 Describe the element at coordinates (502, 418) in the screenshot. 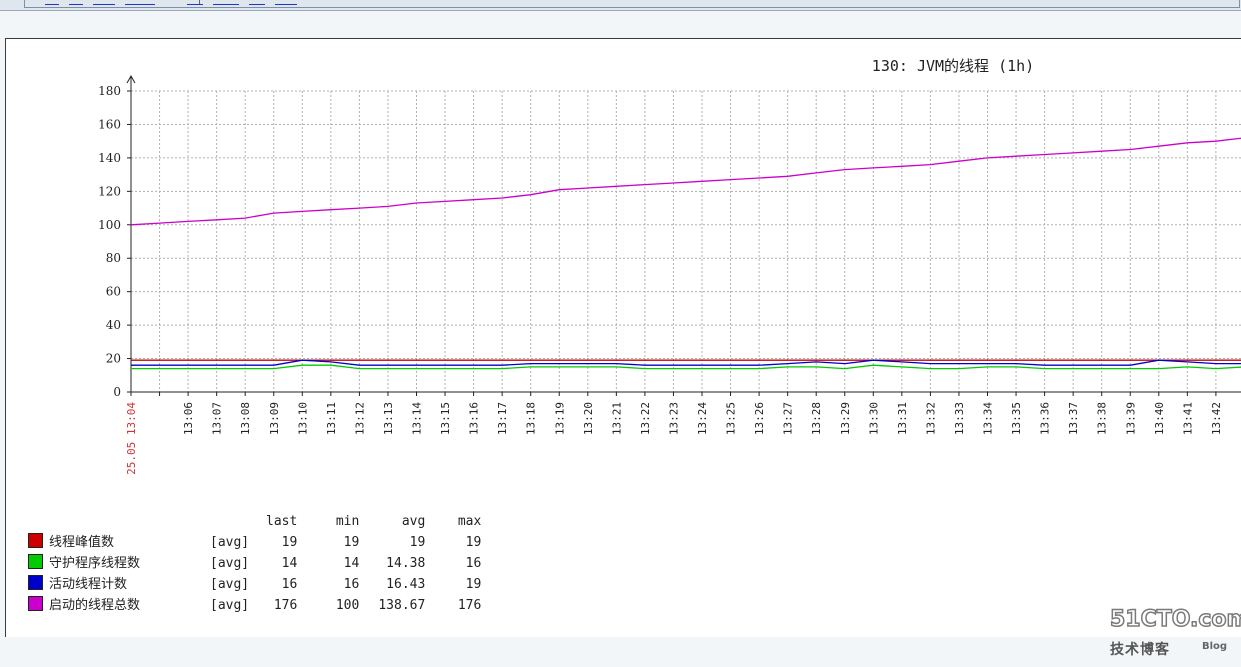

I see `x-tick-label: 13:17` at that location.